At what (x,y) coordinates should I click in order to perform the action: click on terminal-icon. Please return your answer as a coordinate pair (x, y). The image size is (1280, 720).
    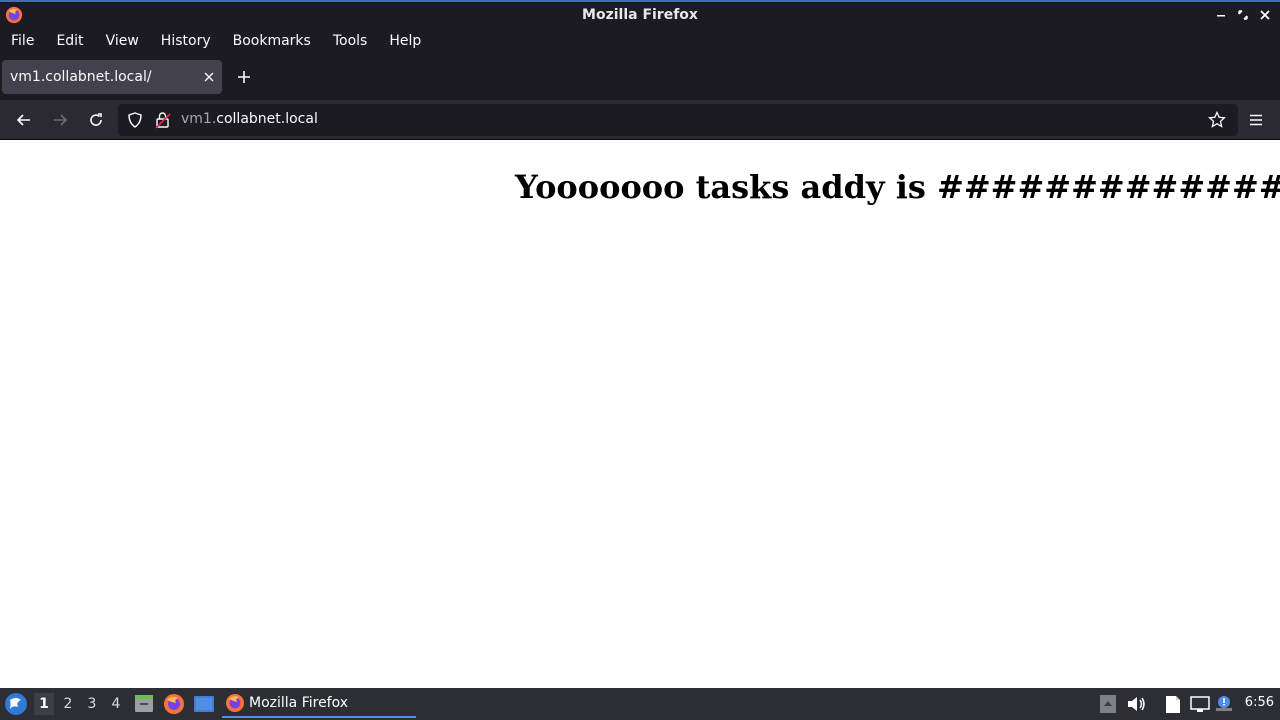
    Looking at the image, I should click on (204, 704).